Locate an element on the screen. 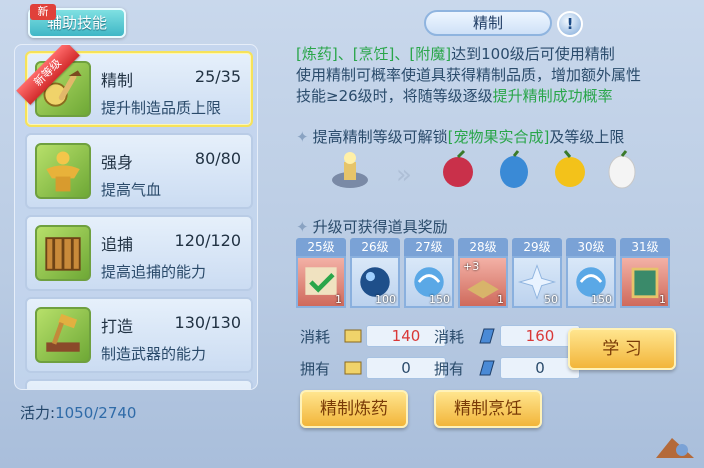 This screenshot has width=704, height=468. reward-item: 29级 50 is located at coordinates (537, 273).